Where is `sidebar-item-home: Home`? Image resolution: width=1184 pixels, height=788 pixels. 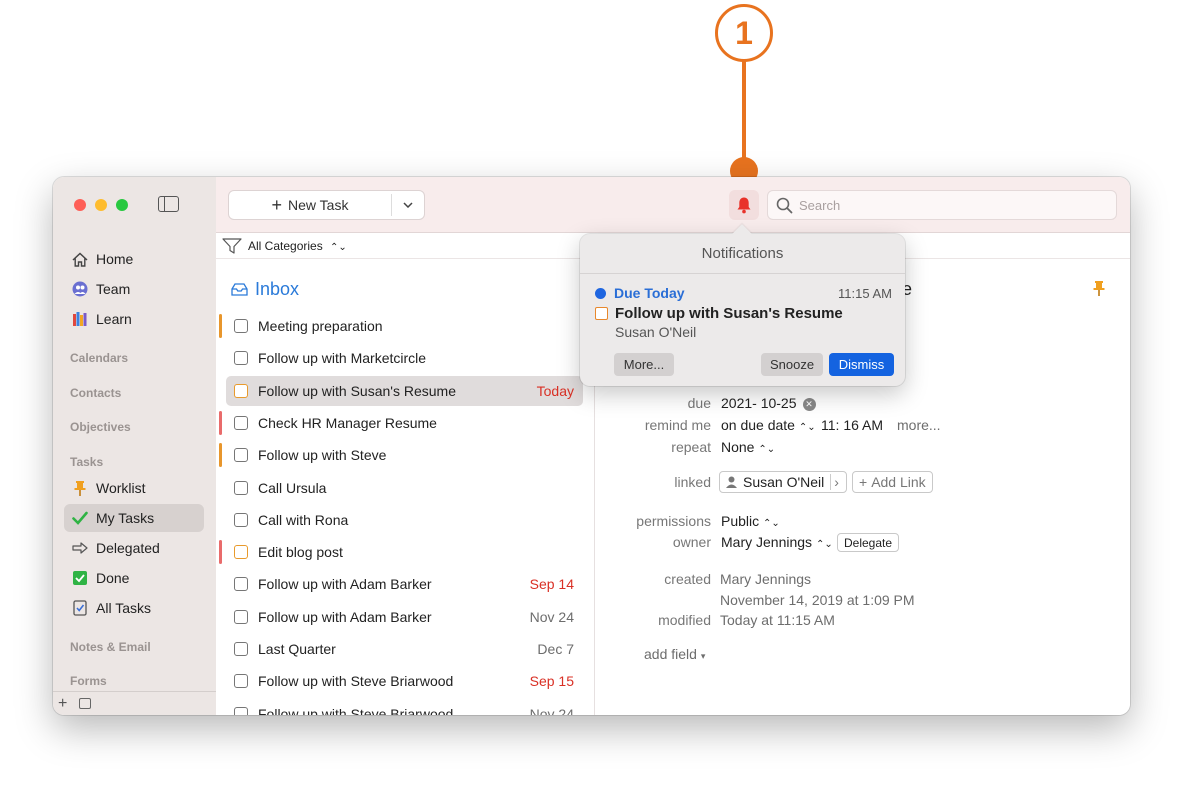
sidebar-item-home: Home is located at coordinates (134, 259).